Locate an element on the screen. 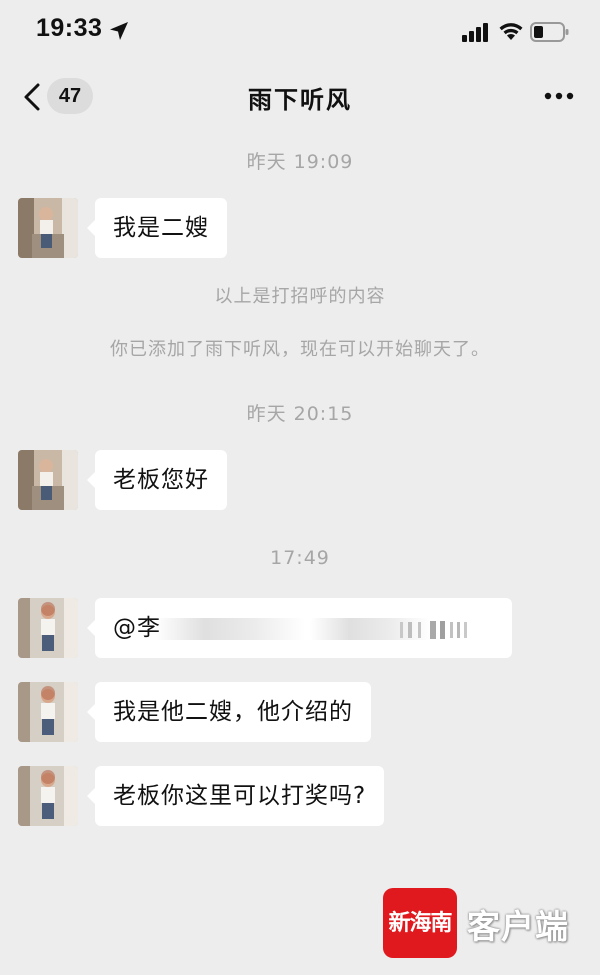  more-dots-icon is located at coordinates (559, 96).